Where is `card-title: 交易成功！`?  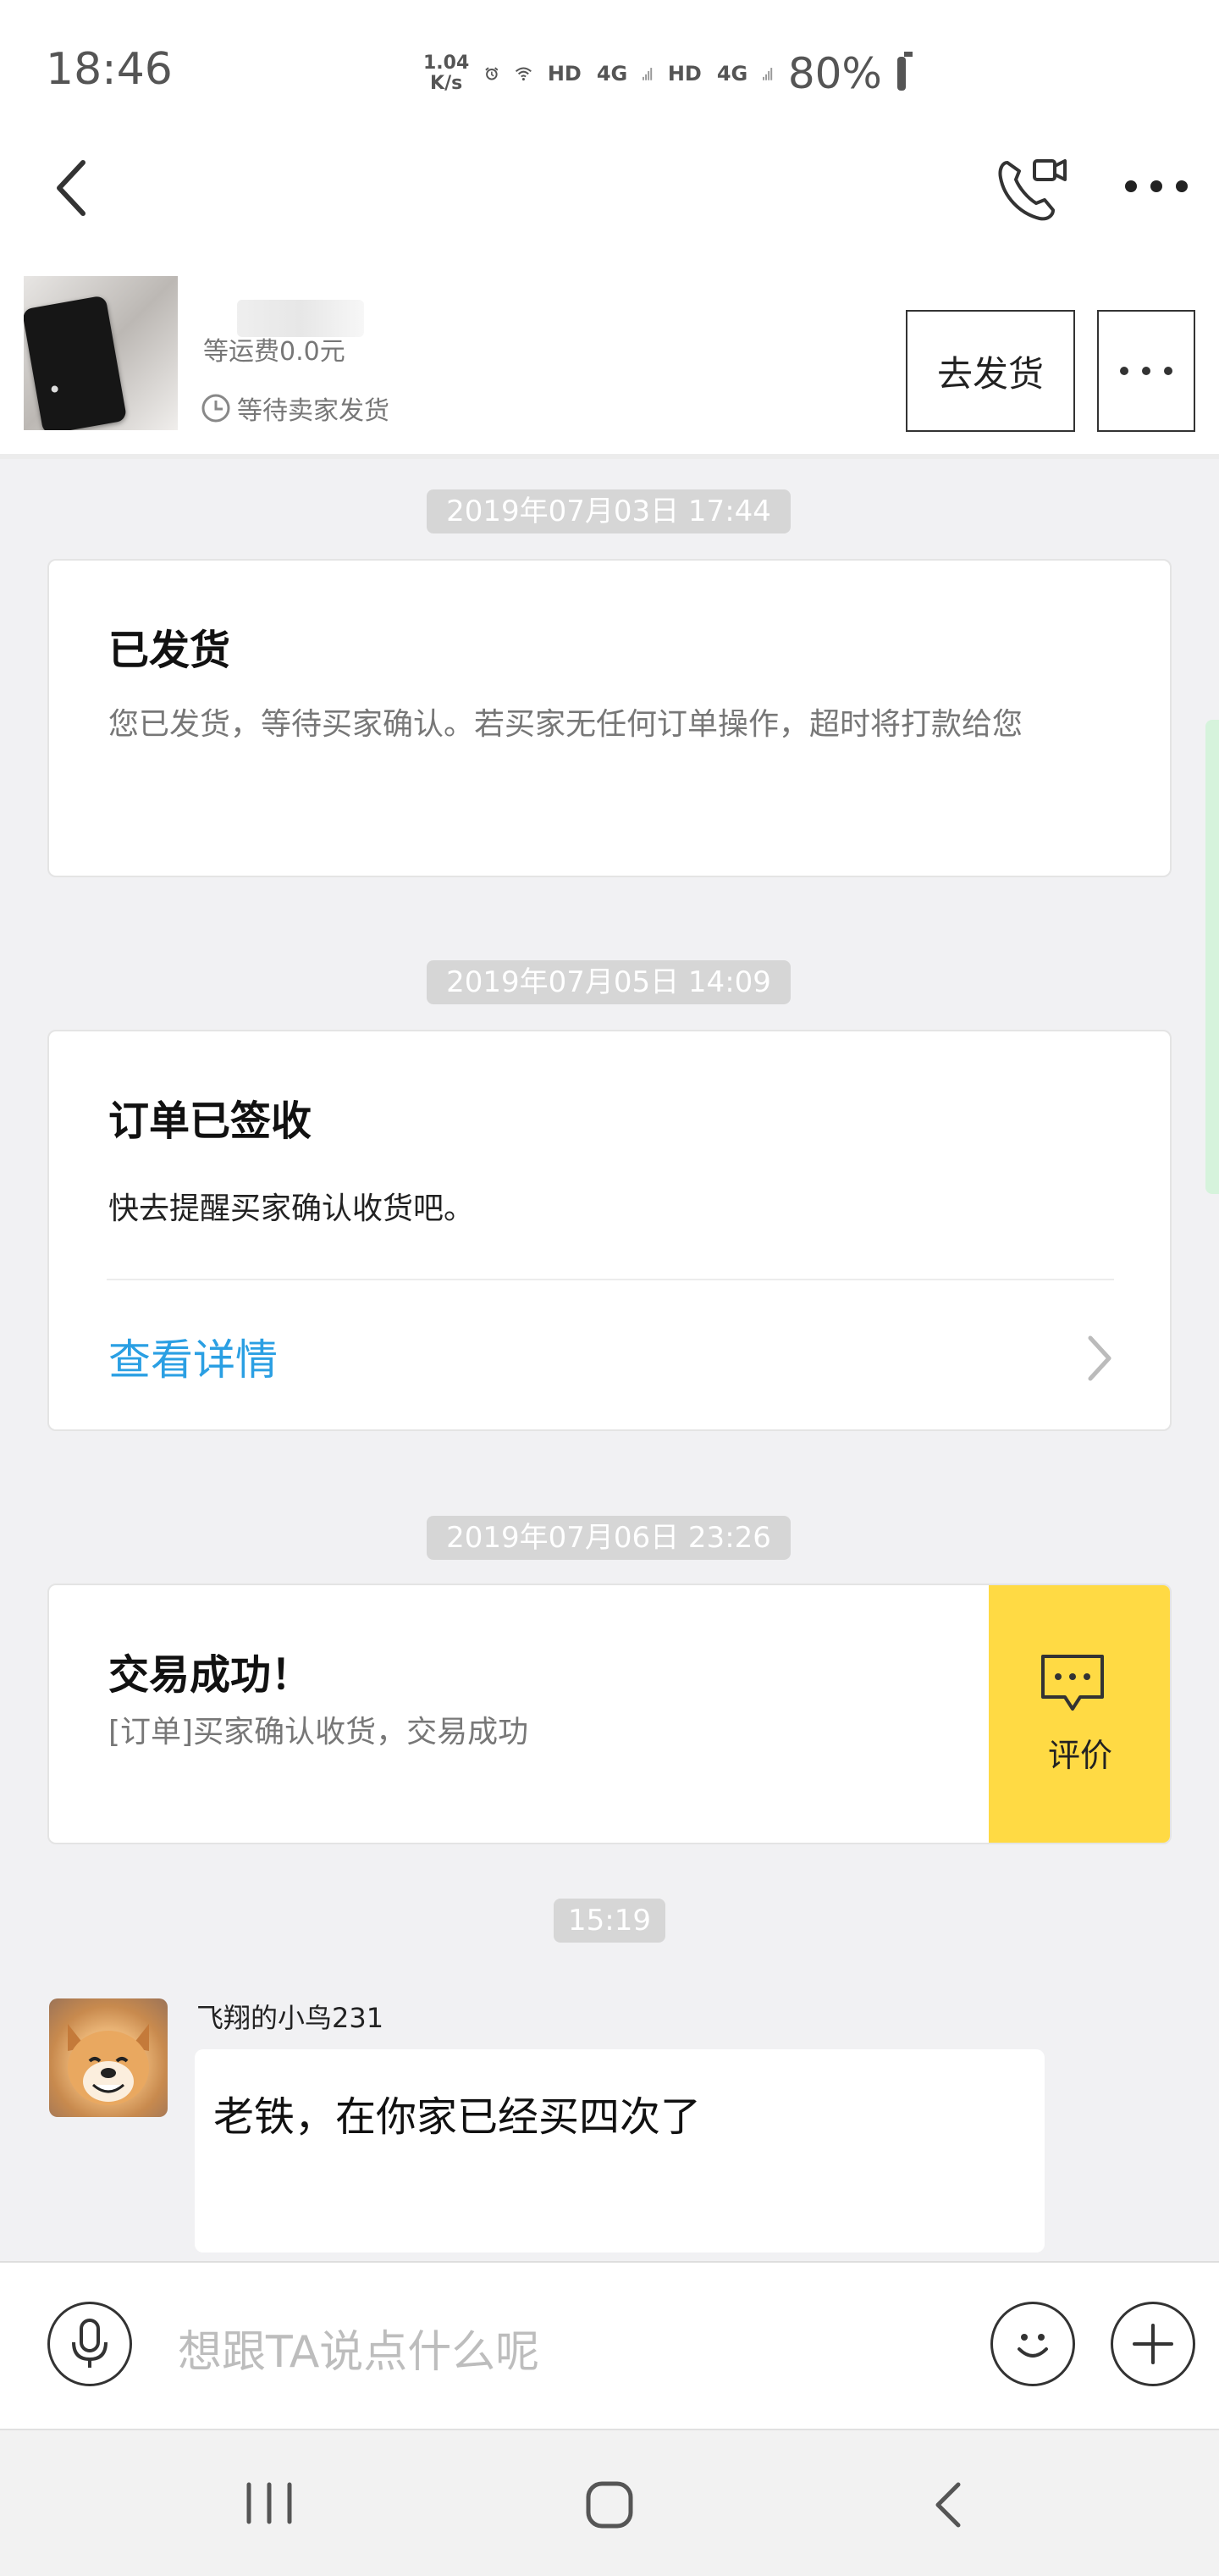
card-title: 交易成功！ is located at coordinates (210, 1675).